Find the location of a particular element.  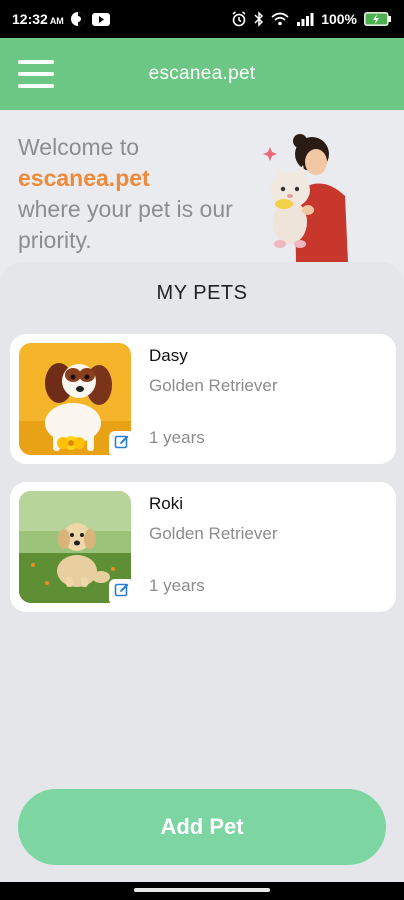

status-time-suffix: AM is located at coordinates (56, 21).